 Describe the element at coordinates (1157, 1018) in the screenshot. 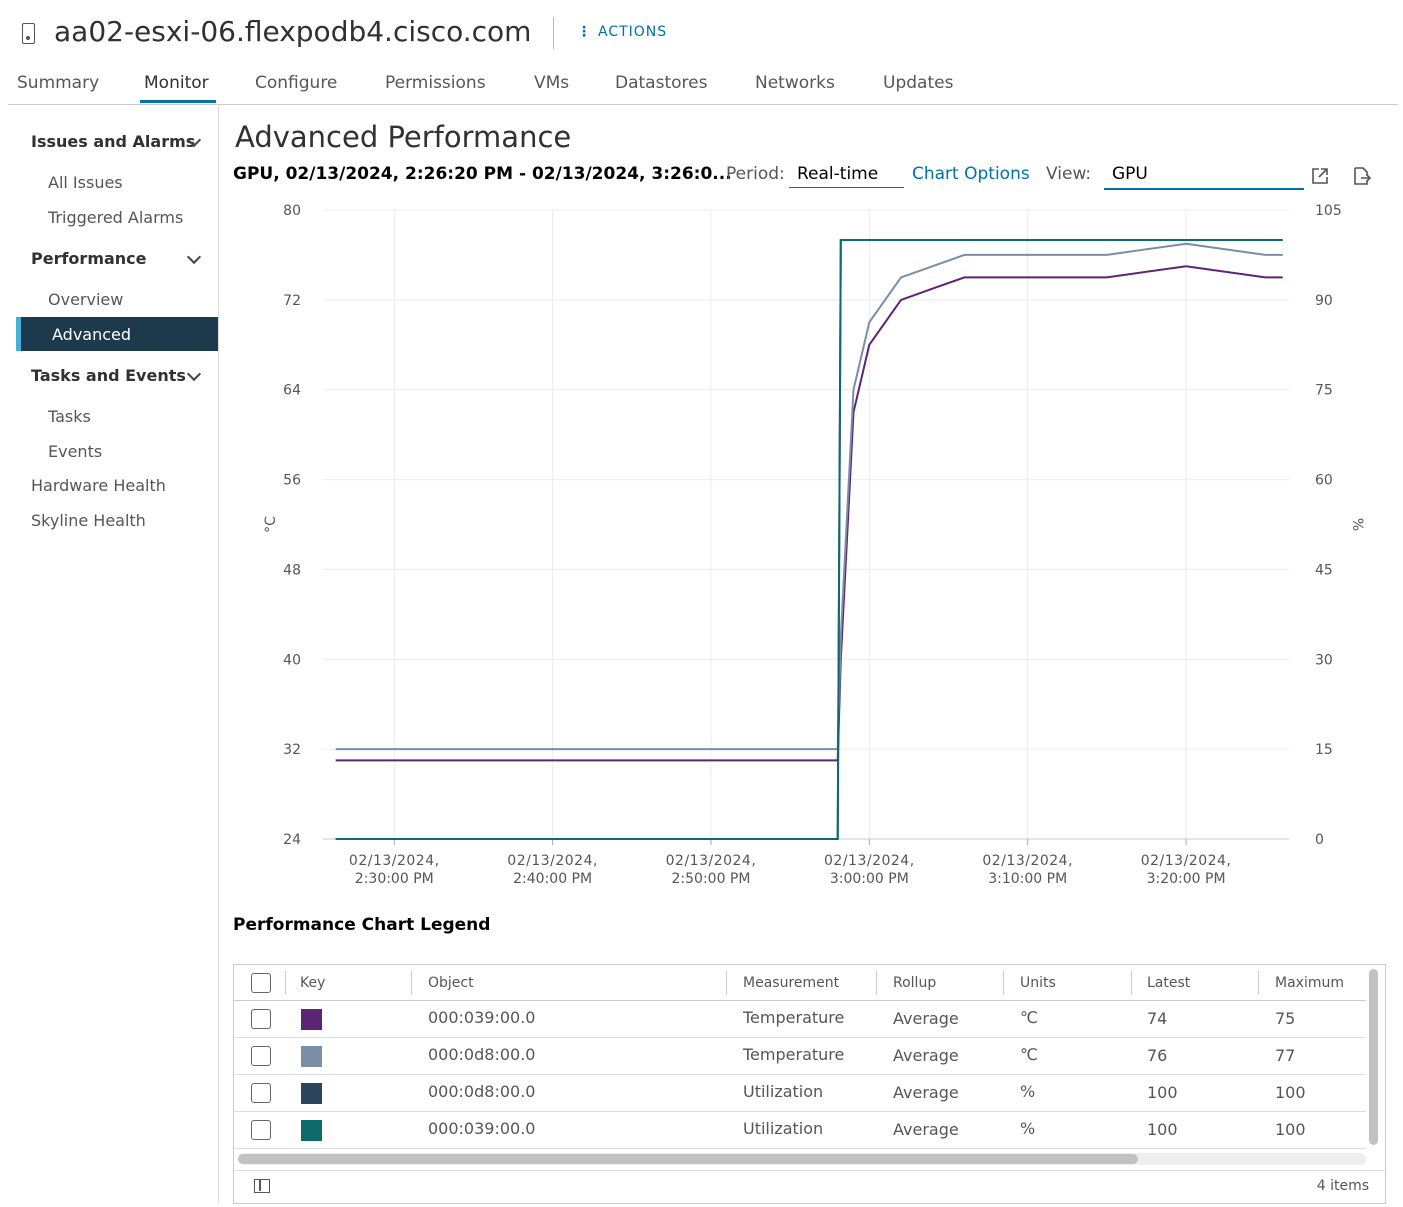

I see `cell-latest: 74` at that location.